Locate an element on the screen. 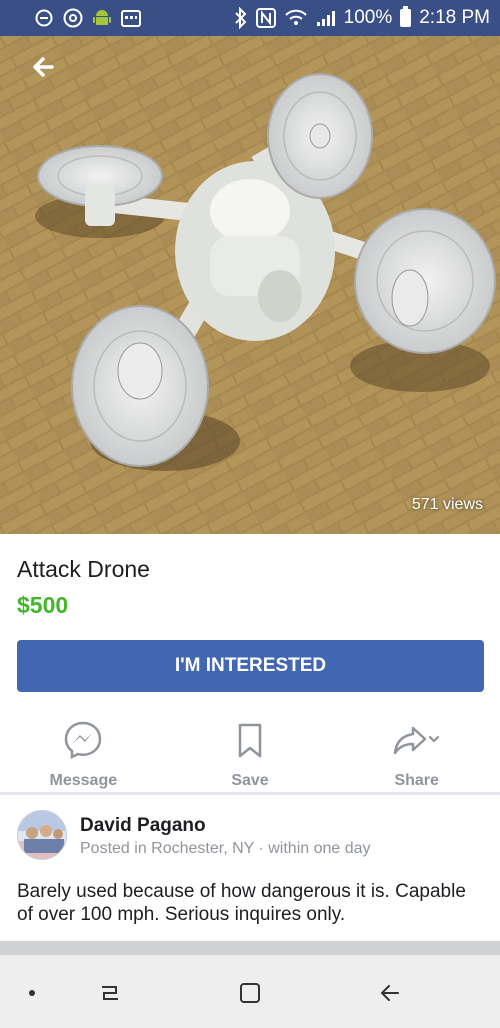 The height and width of the screenshot is (1028, 500). share-button: Share is located at coordinates (416, 751).